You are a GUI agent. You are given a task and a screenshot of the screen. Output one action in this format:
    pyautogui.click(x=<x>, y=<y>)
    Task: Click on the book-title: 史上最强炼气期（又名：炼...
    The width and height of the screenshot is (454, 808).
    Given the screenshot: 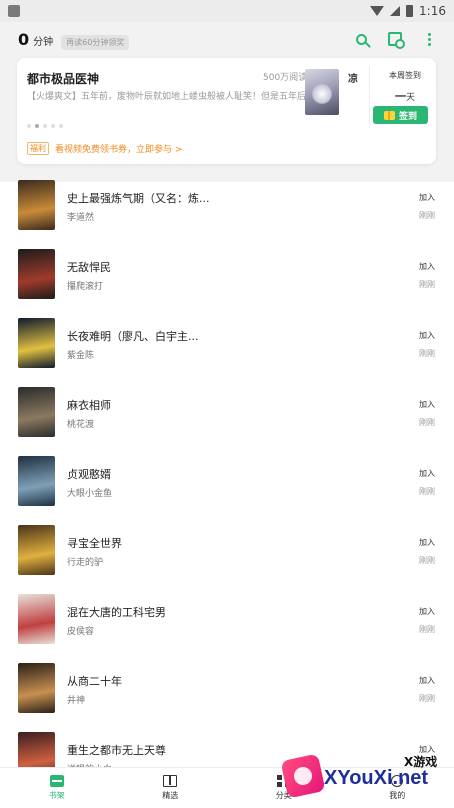 What is the action you would take?
    pyautogui.click(x=138, y=198)
    